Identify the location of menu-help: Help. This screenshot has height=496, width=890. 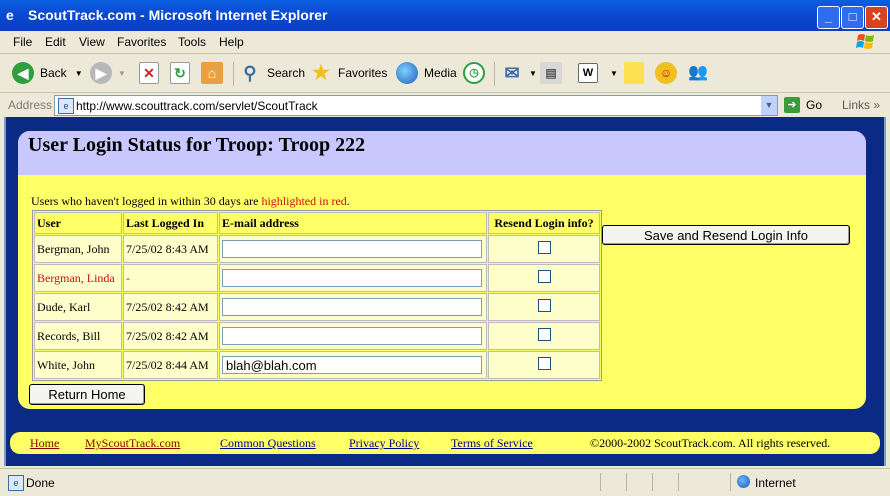
(231, 42).